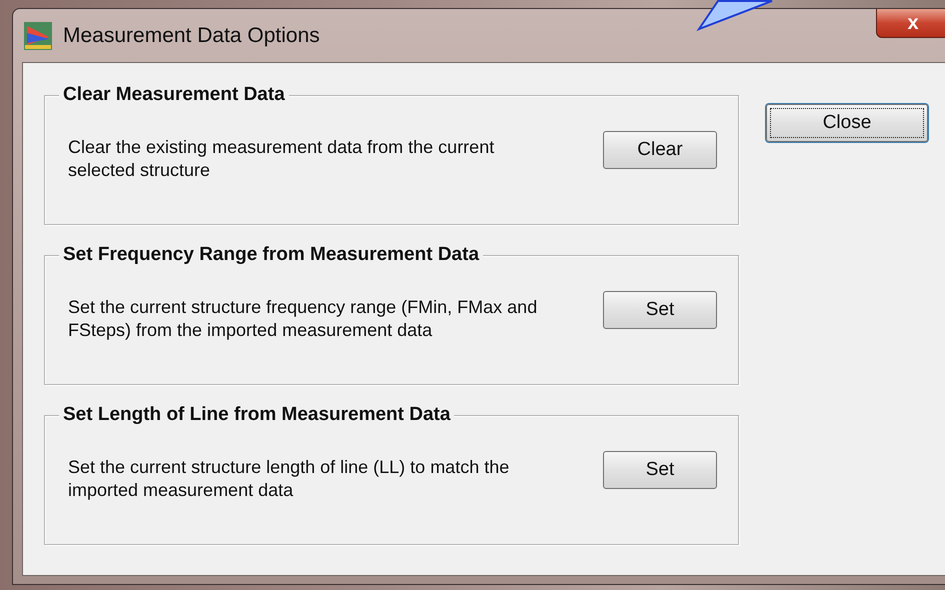 This screenshot has height=590, width=945. Describe the element at coordinates (735, 16) in the screenshot. I see `callout-arrow-icon` at that location.